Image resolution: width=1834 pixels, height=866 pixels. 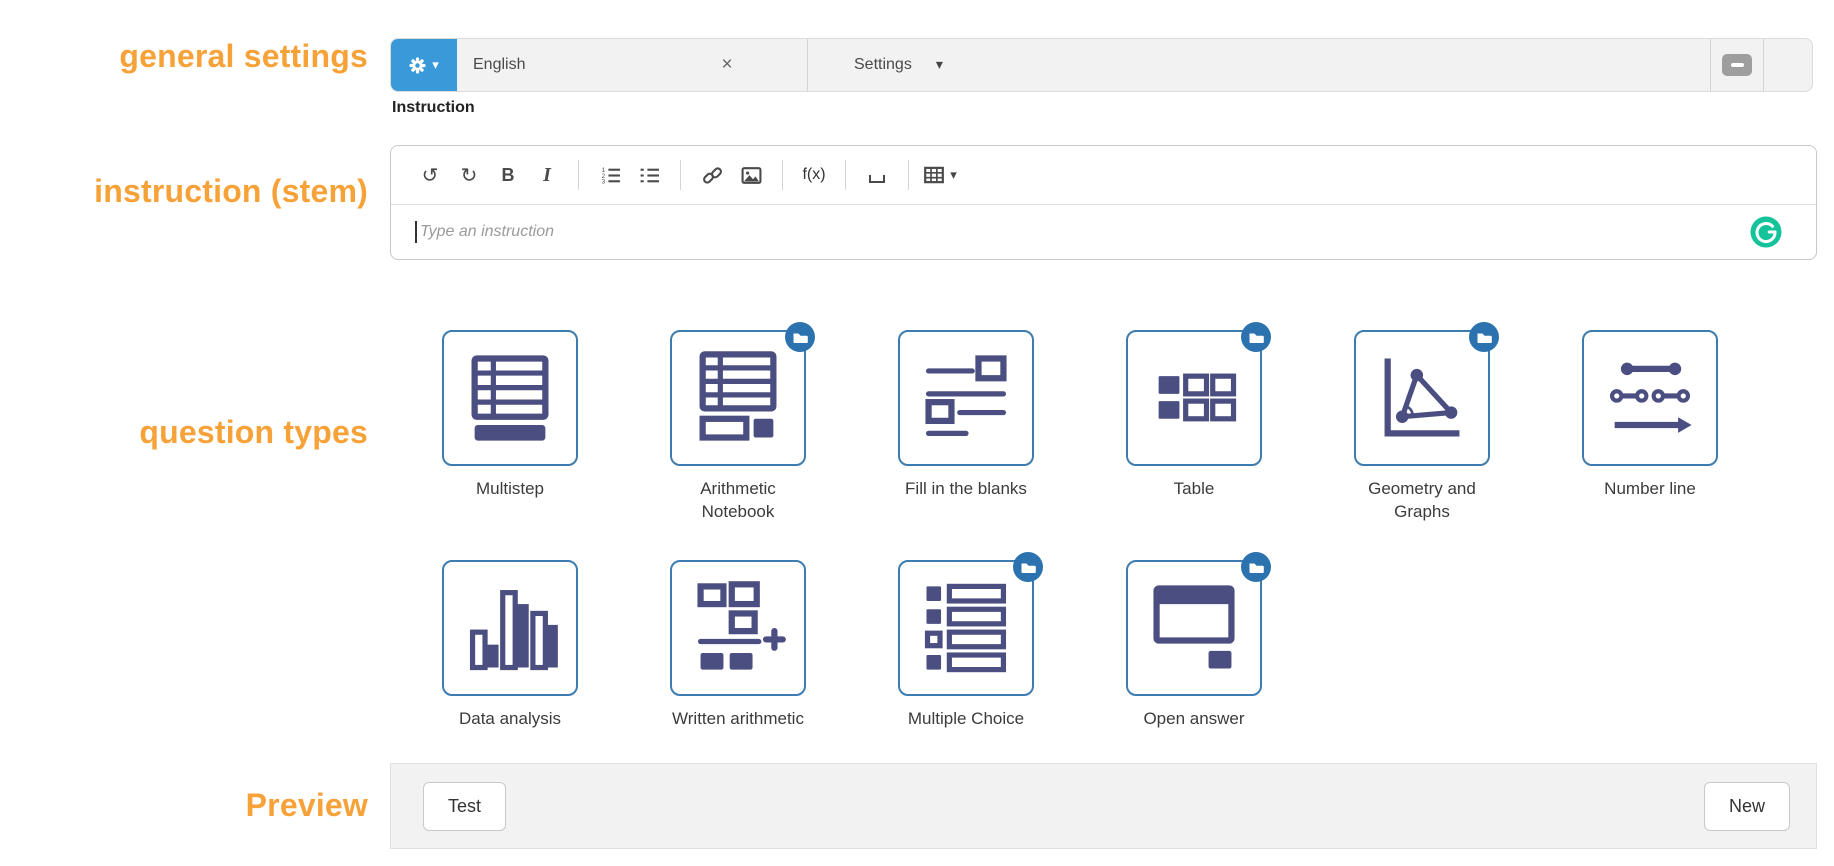 I want to click on general-settings-bar: ▾ English × Settings ▾, so click(x=1101, y=65).